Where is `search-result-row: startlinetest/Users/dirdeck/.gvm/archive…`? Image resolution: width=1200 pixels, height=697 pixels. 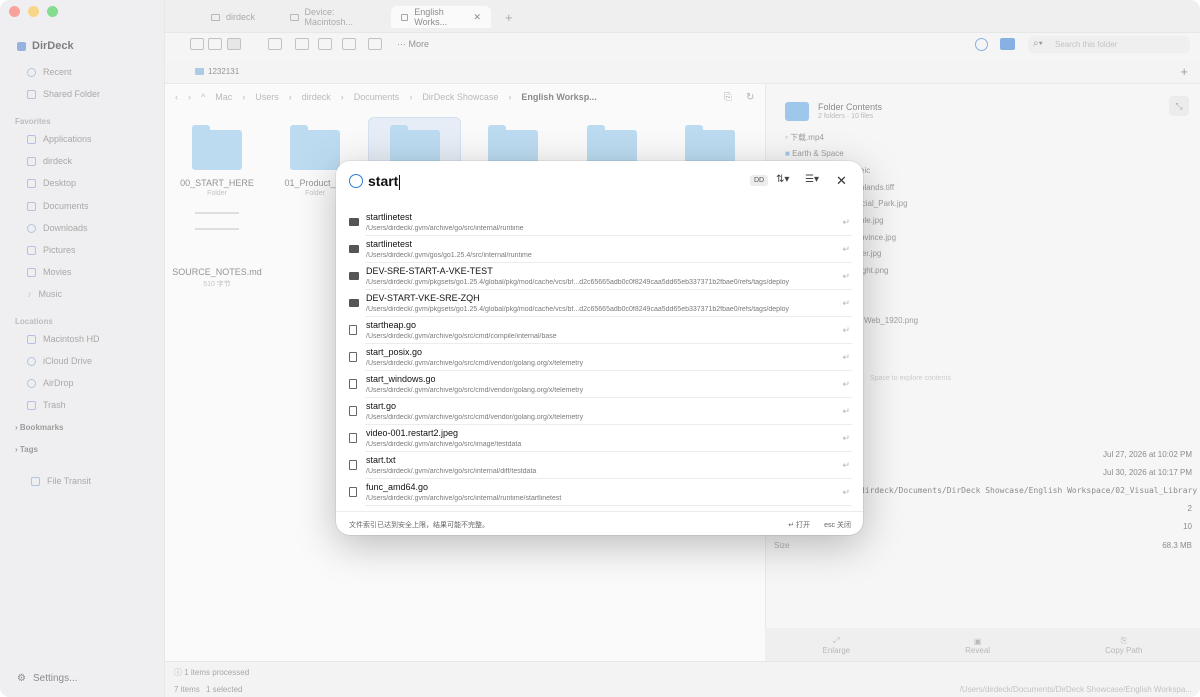 search-result-row: startlinetest/Users/dirdeck/.gvm/archive… is located at coordinates (600, 222).